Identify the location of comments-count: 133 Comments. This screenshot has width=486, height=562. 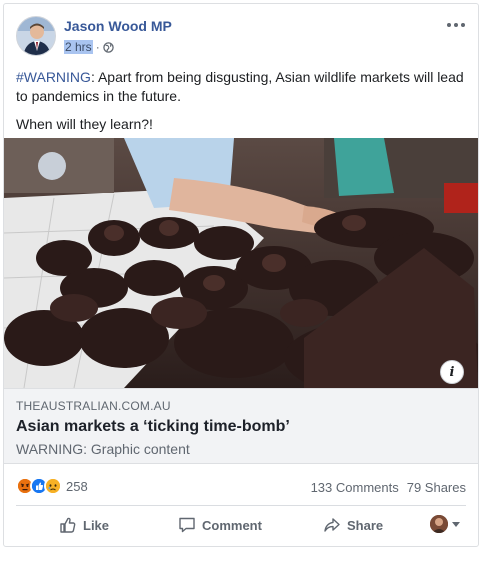
(355, 487).